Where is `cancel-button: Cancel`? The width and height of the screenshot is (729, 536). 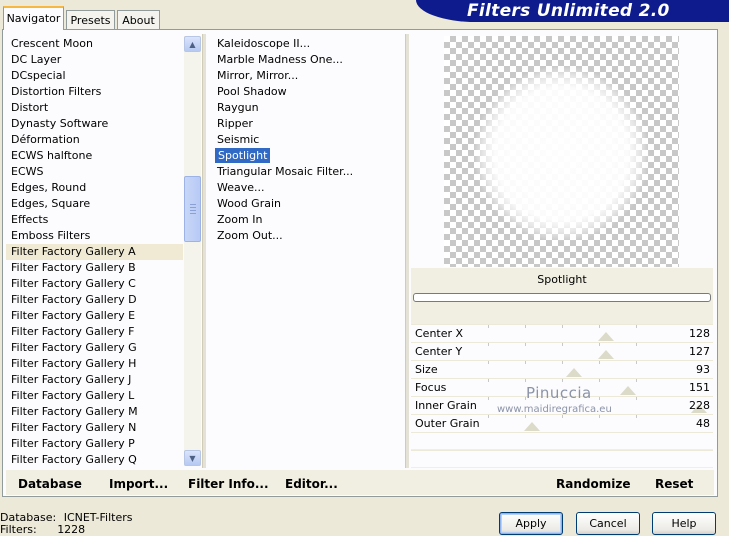
cancel-button: Cancel is located at coordinates (608, 523).